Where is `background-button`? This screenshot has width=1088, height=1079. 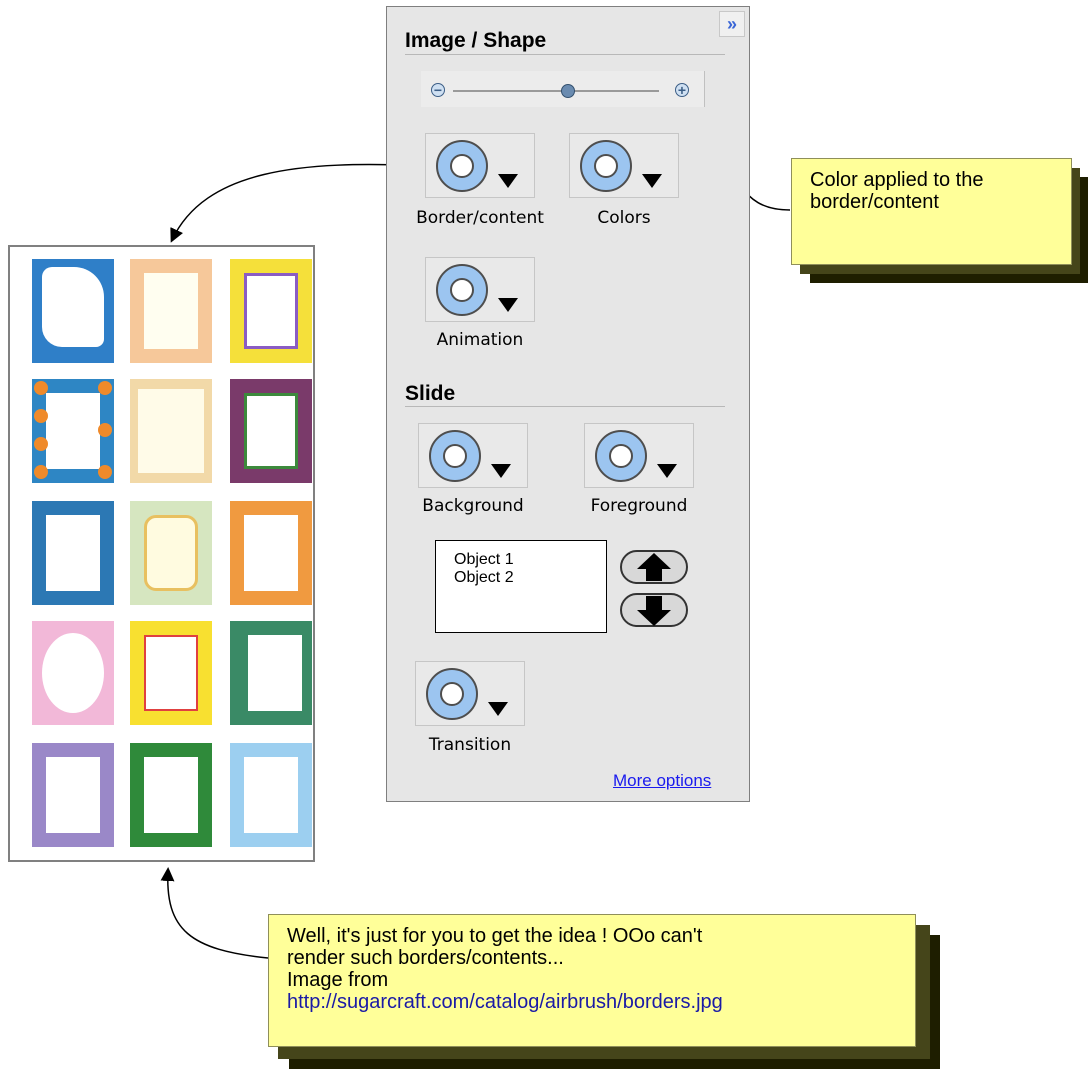 background-button is located at coordinates (473, 455).